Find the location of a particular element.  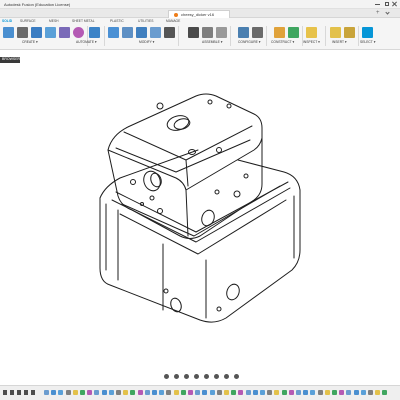

minimize-icon is located at coordinates (377, 4).